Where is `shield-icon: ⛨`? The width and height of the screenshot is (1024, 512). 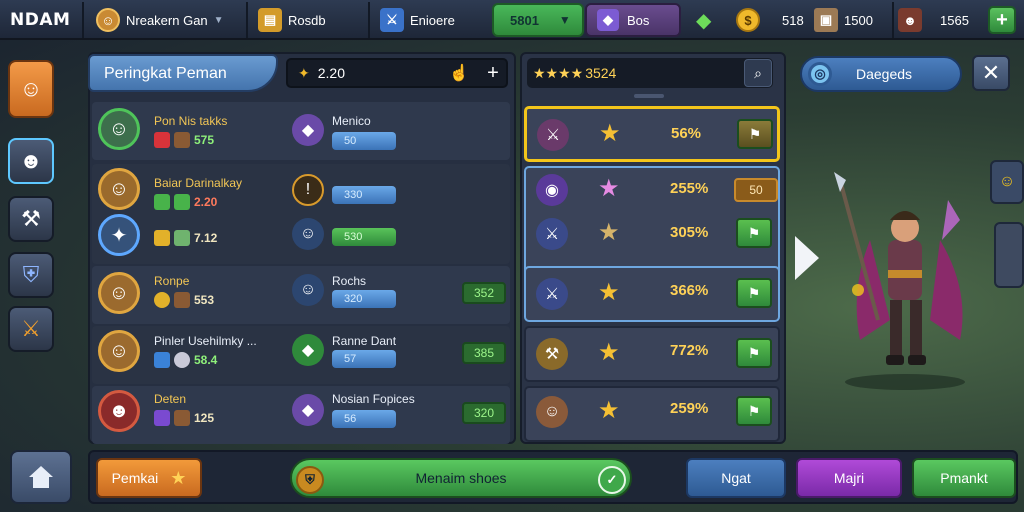
shield-icon: ⛨ is located at coordinates (310, 480).